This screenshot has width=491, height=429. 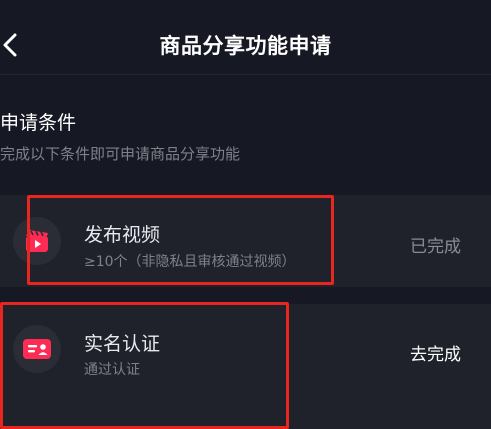 What do you see at coordinates (190, 262) in the screenshot?
I see `condition-subtitle: ≥10个（非隐私且审核通过视频）` at bounding box center [190, 262].